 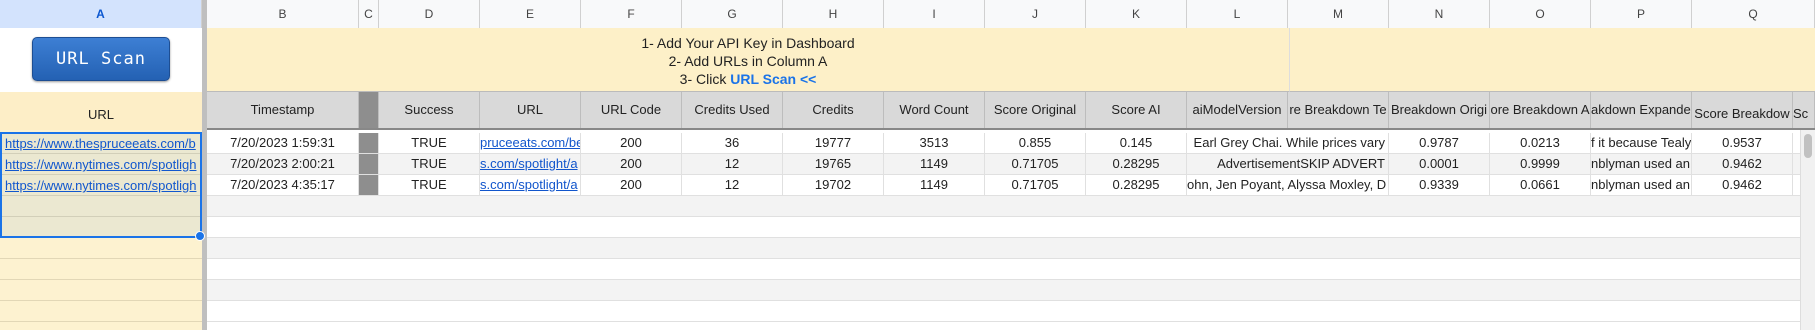 What do you see at coordinates (369, 110) in the screenshot?
I see `header-c` at bounding box center [369, 110].